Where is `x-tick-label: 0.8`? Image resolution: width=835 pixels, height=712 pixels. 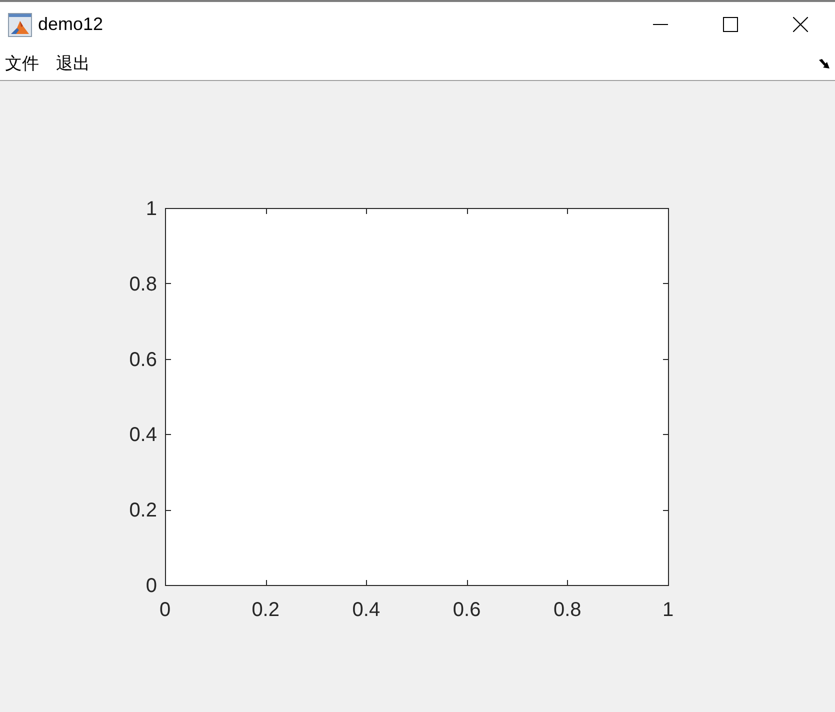
x-tick-label: 0.8 is located at coordinates (568, 610).